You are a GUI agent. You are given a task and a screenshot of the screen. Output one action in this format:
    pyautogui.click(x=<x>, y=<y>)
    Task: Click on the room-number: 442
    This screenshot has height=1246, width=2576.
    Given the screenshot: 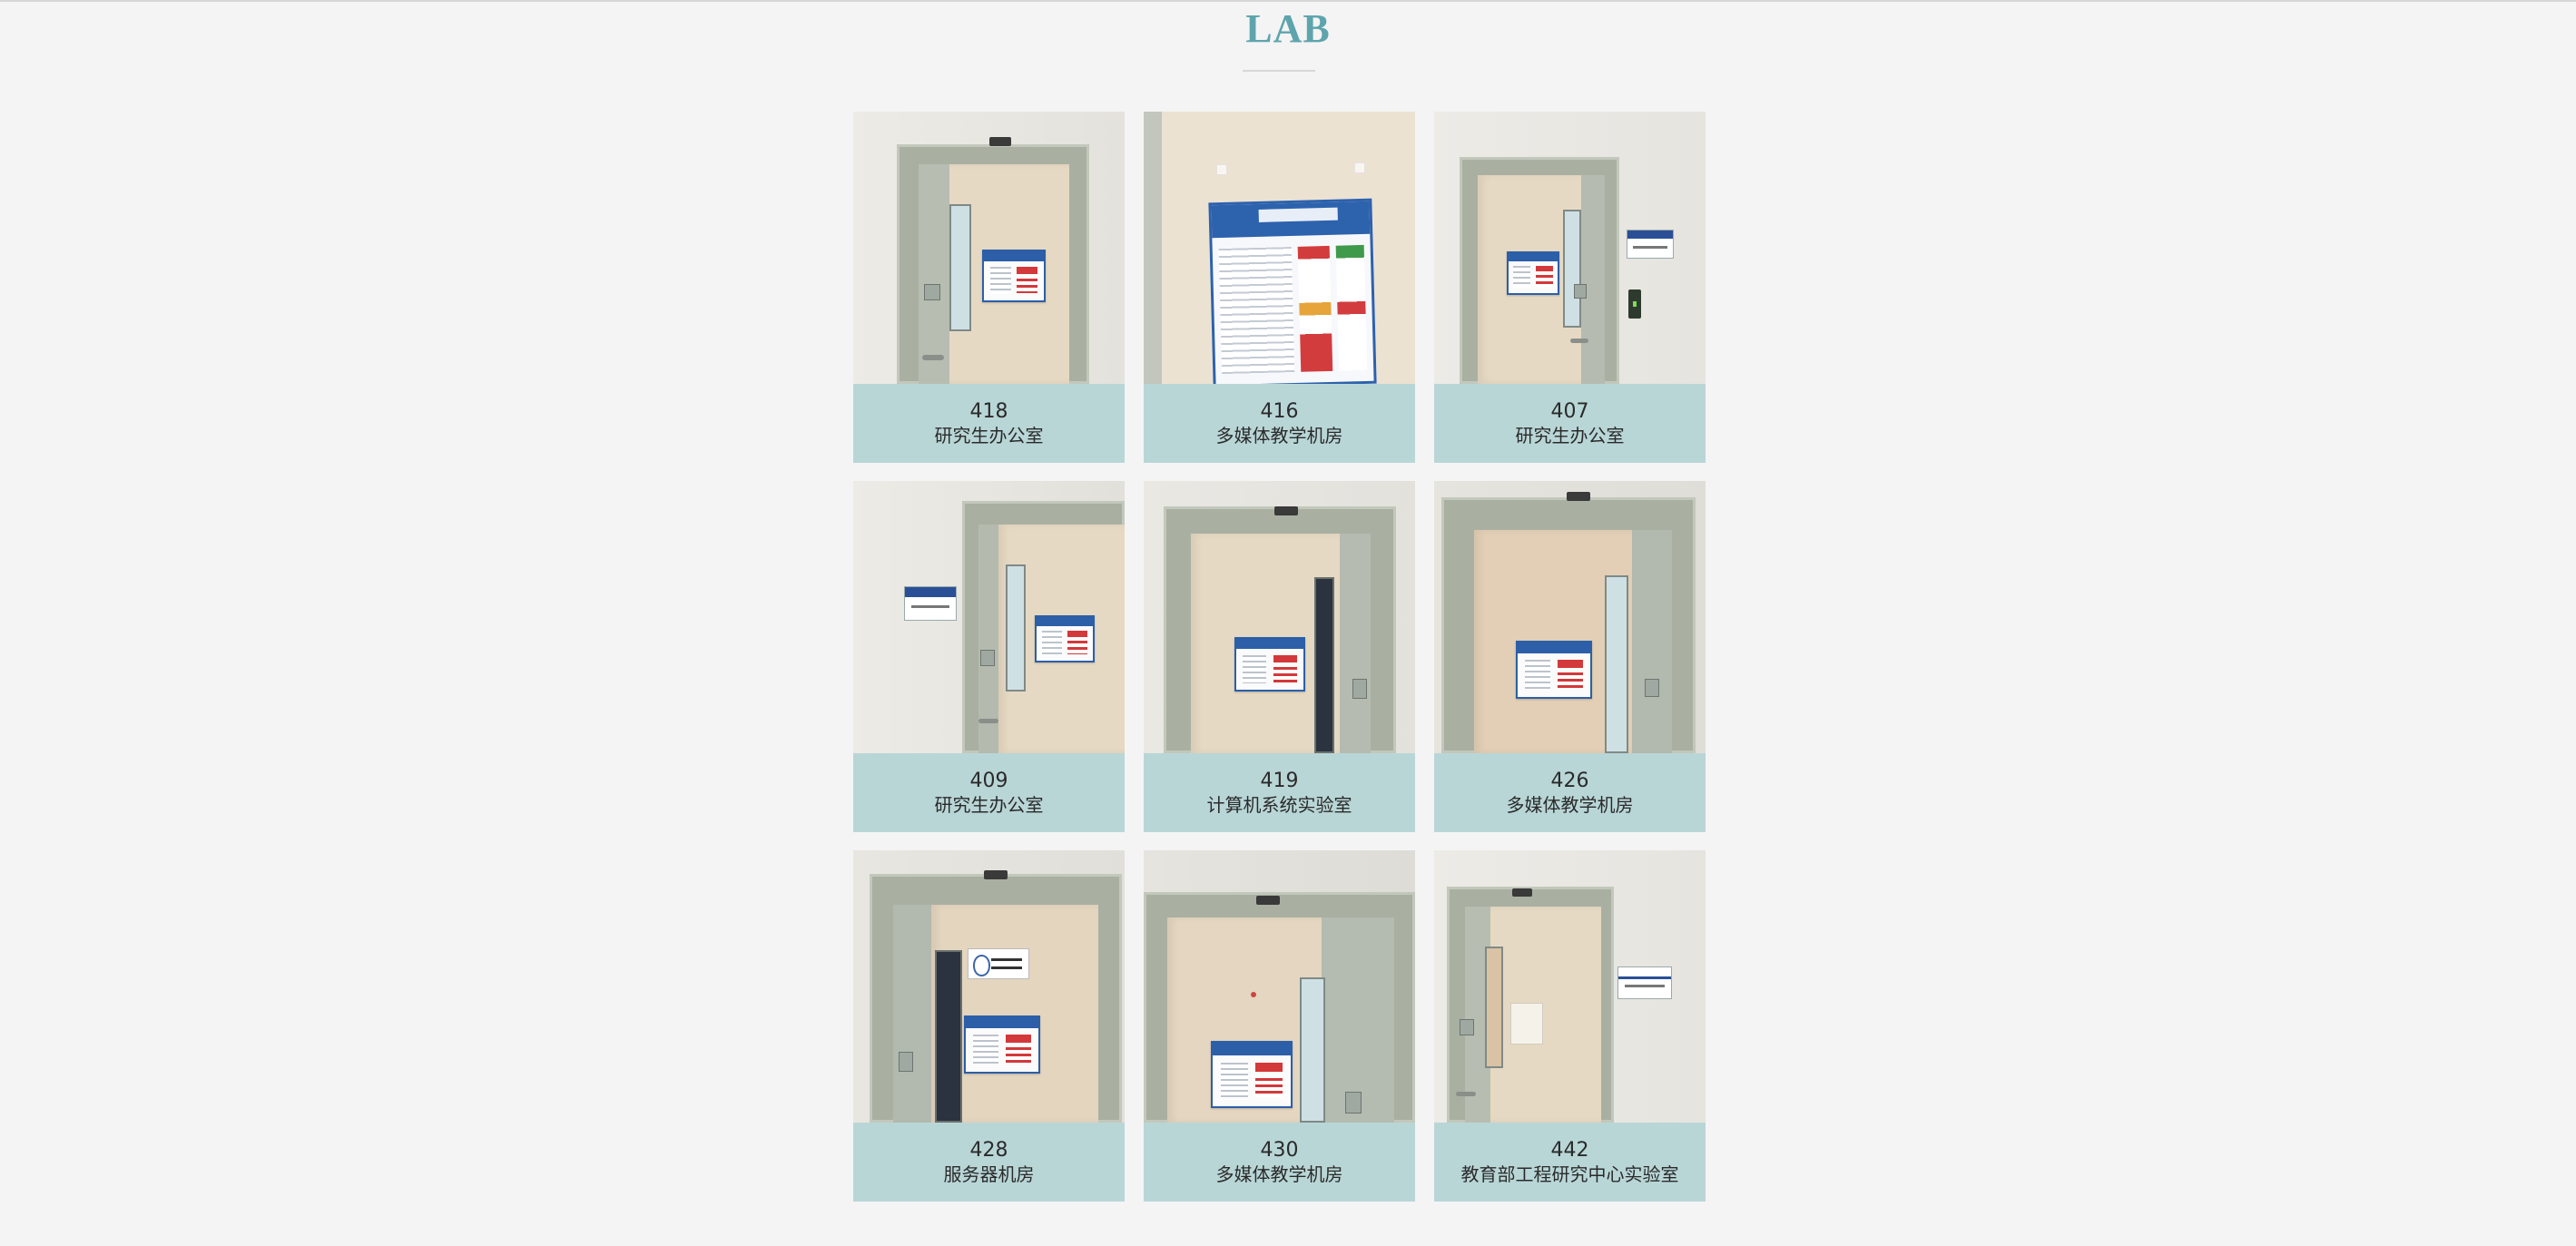 What is the action you would take?
    pyautogui.click(x=1569, y=1150)
    